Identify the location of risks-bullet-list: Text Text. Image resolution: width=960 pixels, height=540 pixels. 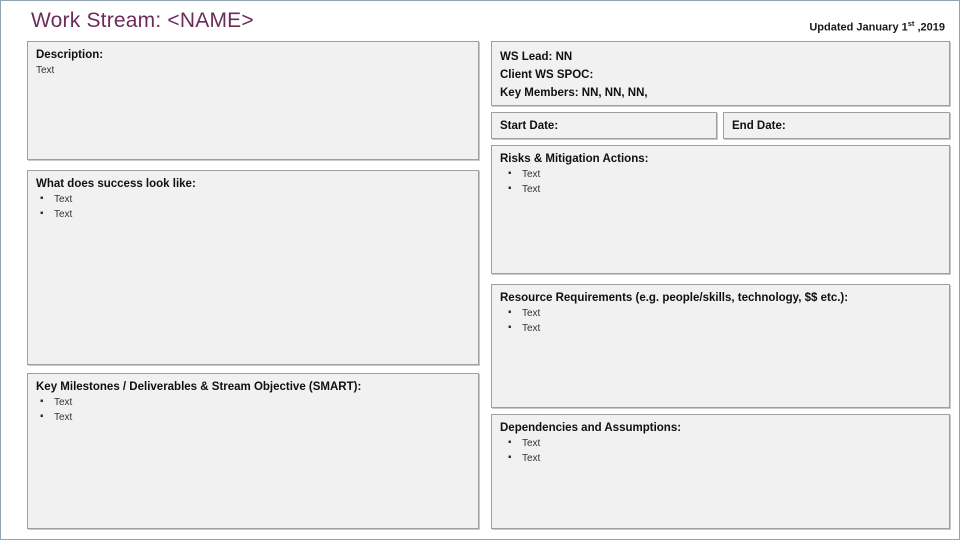
(720, 182).